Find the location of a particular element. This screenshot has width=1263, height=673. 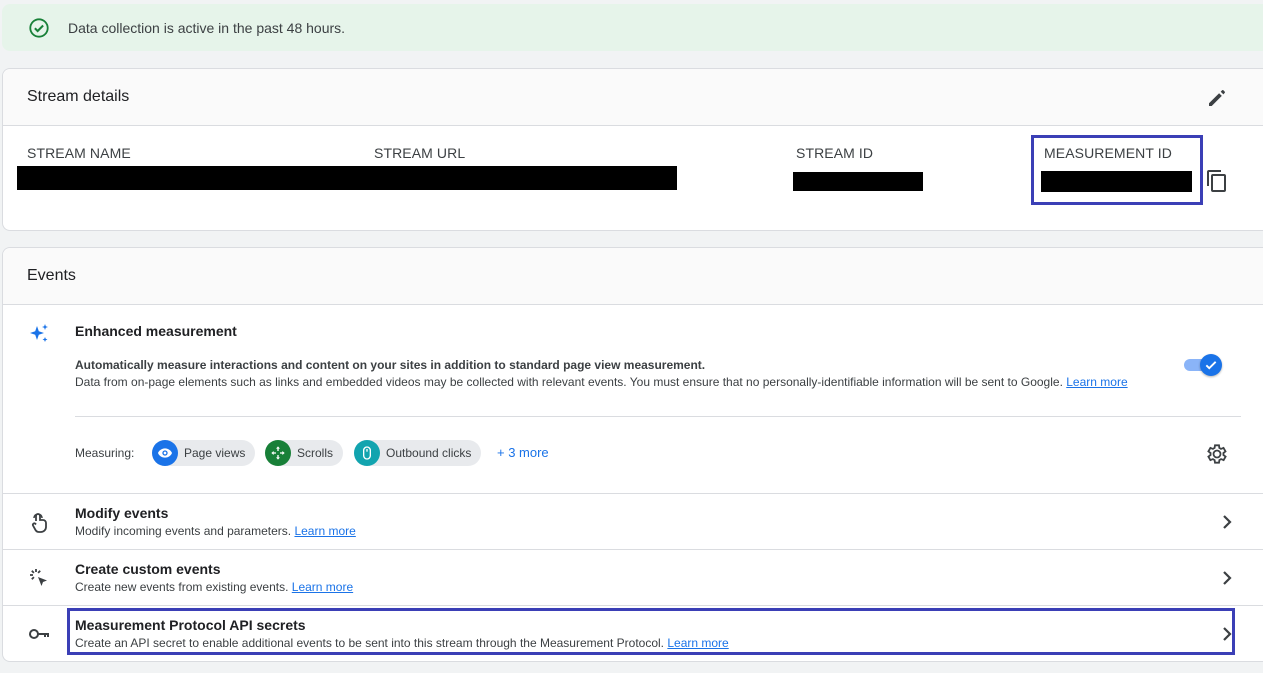

divider is located at coordinates (658, 416).